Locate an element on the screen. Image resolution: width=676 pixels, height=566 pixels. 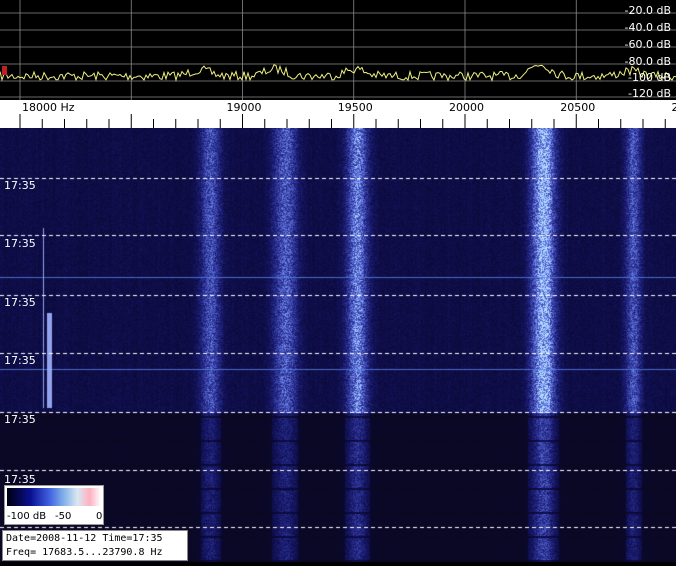
db-label: -60.0 dB is located at coordinates (648, 44).